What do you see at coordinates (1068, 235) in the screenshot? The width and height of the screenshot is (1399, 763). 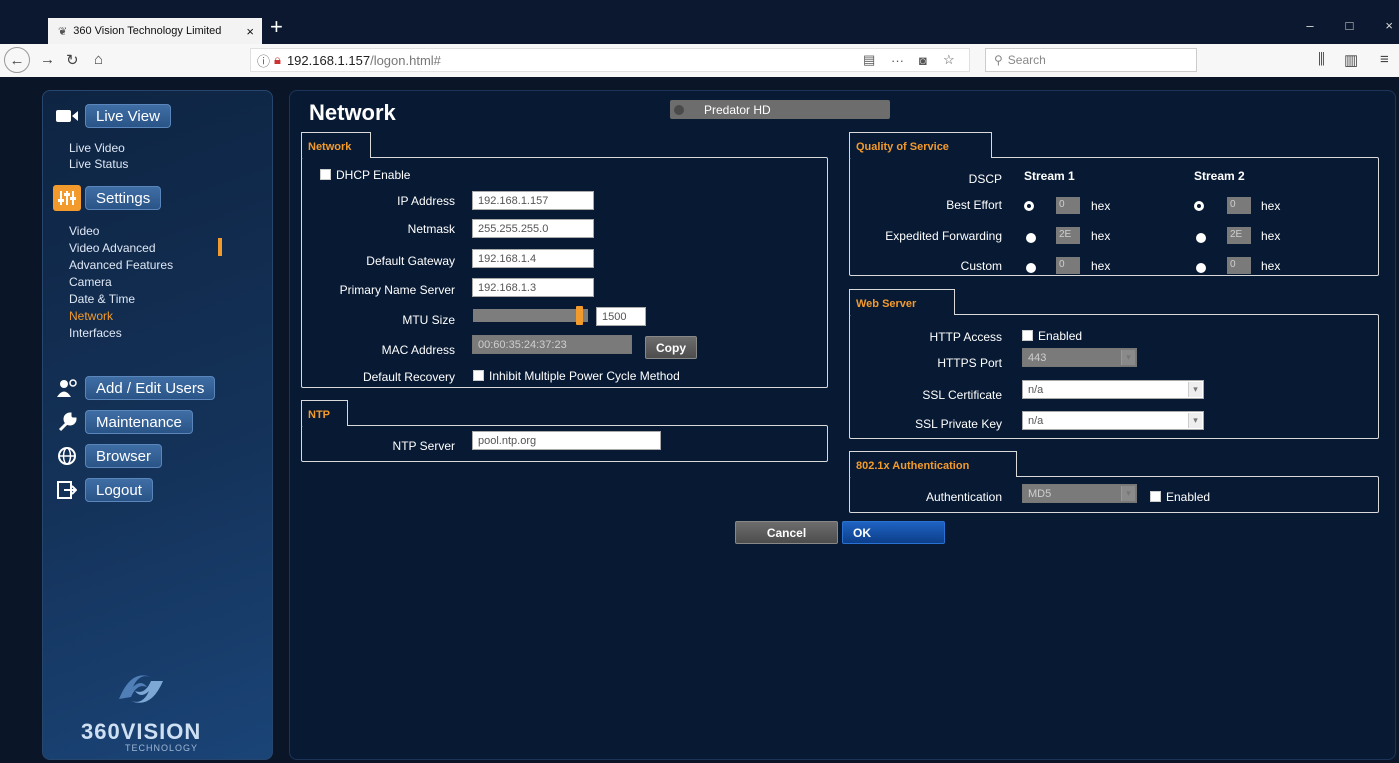 I see `ef-s1-hex: 2E` at bounding box center [1068, 235].